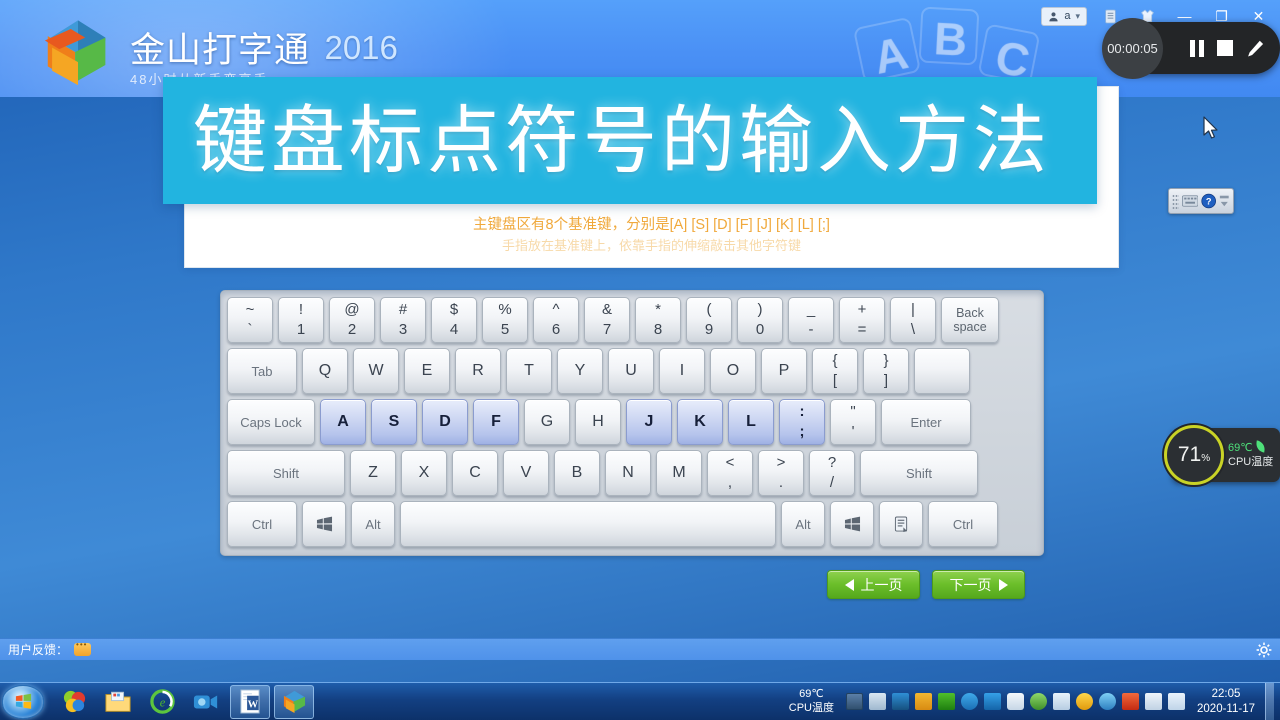 This screenshot has height=720, width=1280. Describe the element at coordinates (529, 371) in the screenshot. I see `key-t: T` at that location.